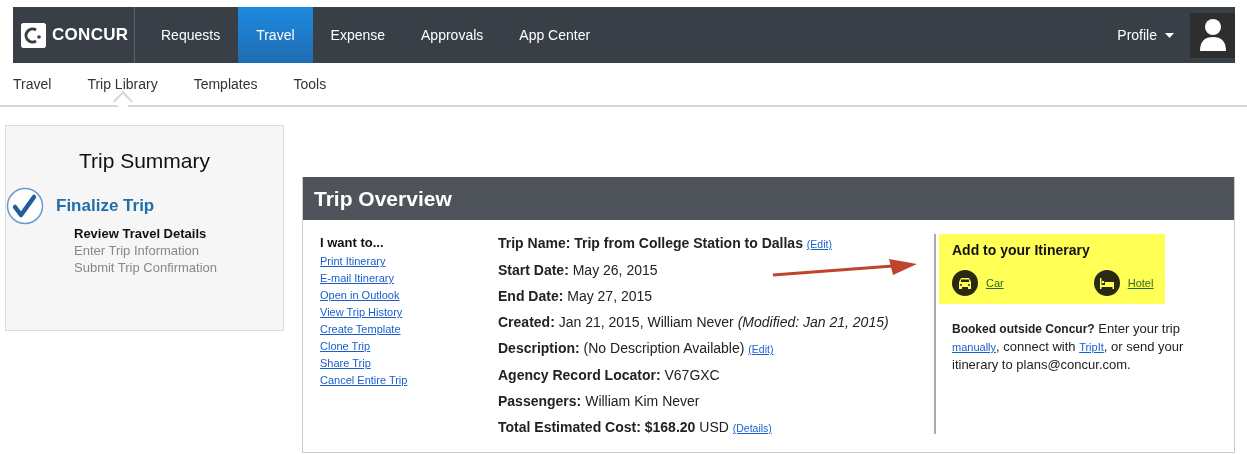 The height and width of the screenshot is (454, 1247). What do you see at coordinates (122, 84) in the screenshot?
I see `subnav-tab: Trip Library` at bounding box center [122, 84].